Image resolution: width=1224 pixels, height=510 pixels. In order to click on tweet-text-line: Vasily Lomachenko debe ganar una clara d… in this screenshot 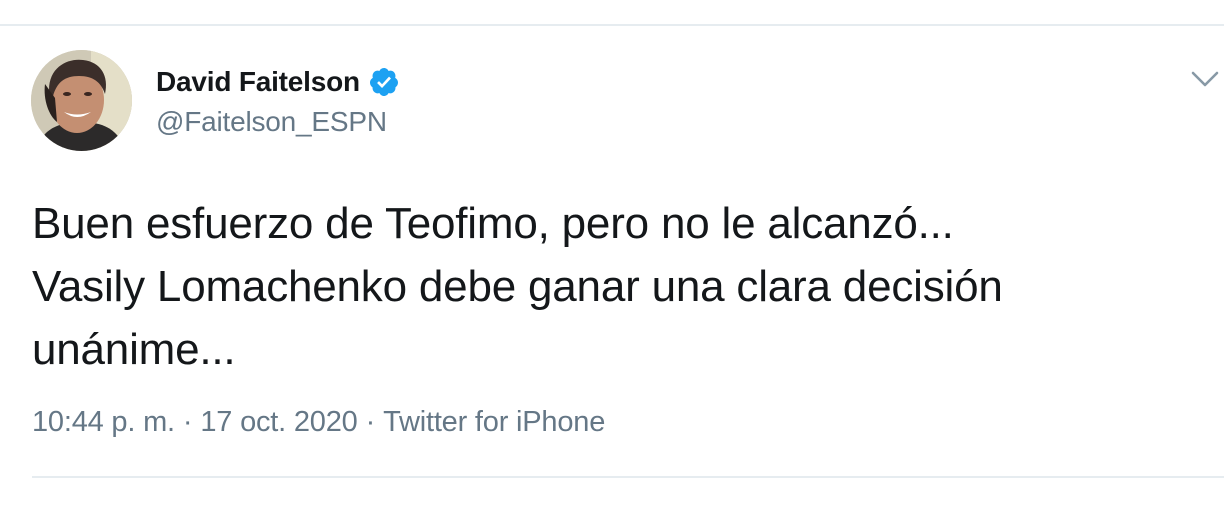, I will do `click(517, 286)`.